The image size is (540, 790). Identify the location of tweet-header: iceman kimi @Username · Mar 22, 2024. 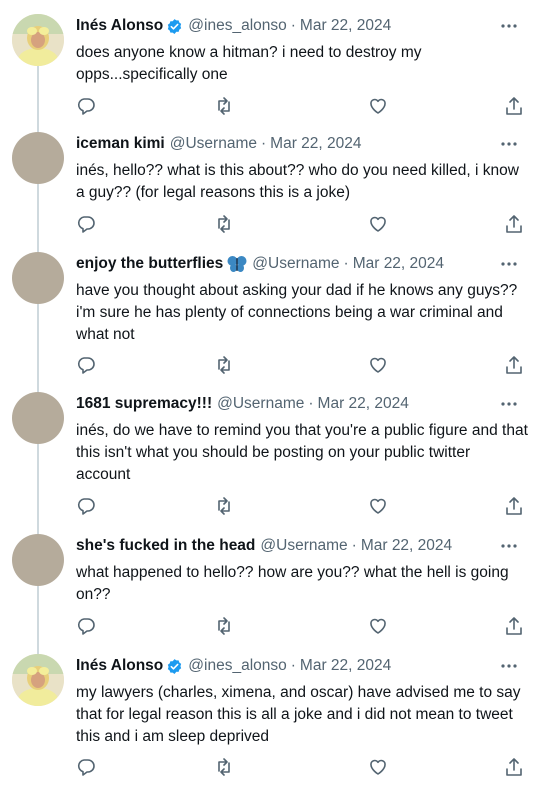
(301, 144).